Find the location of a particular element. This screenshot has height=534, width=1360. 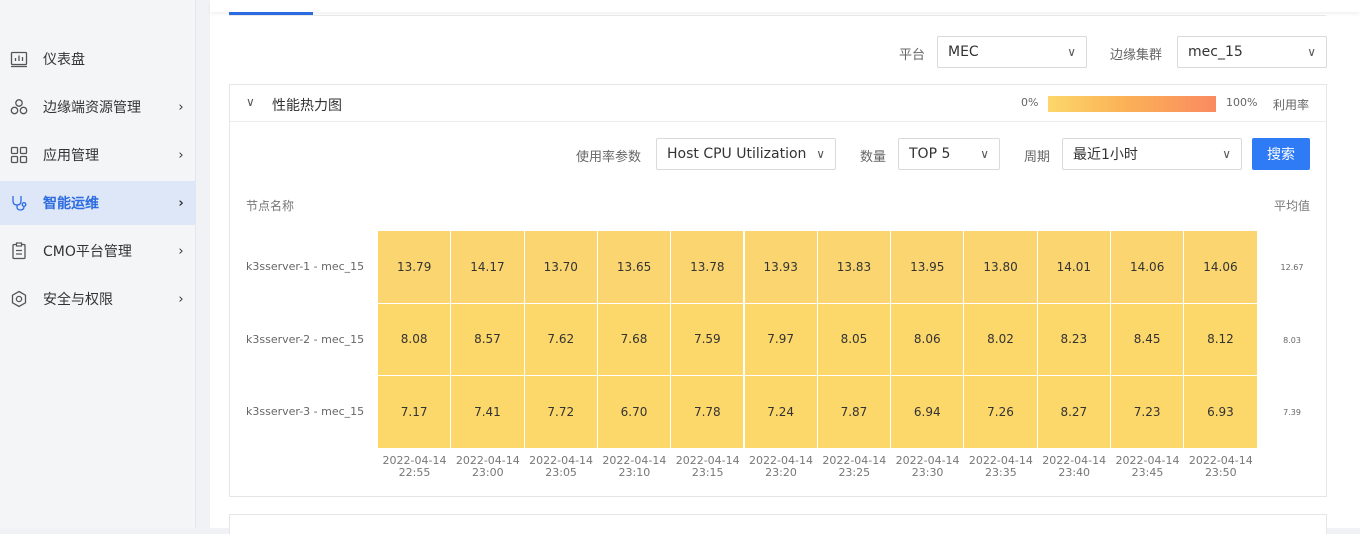

x-tick-time: 23:30 is located at coordinates (927, 472).